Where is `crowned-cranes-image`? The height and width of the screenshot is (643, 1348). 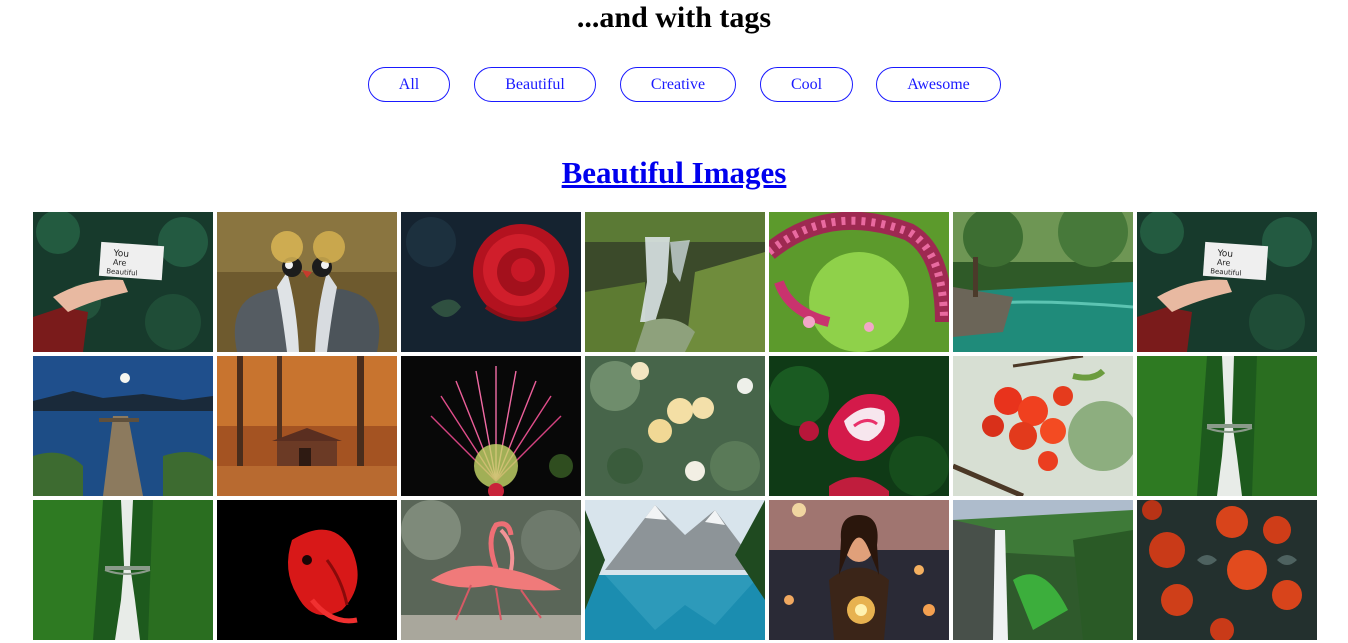 crowned-cranes-image is located at coordinates (307, 282).